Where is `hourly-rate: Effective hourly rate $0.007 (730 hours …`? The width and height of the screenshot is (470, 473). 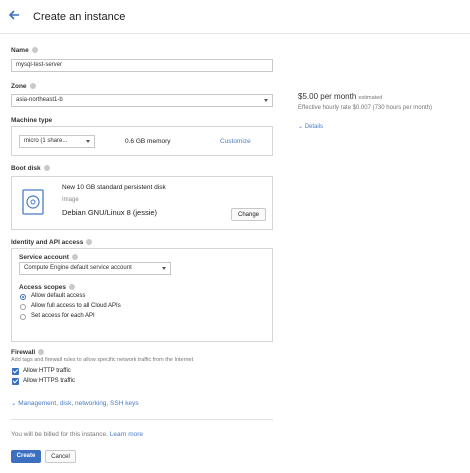 hourly-rate: Effective hourly rate $0.007 (730 hours … is located at coordinates (365, 108).